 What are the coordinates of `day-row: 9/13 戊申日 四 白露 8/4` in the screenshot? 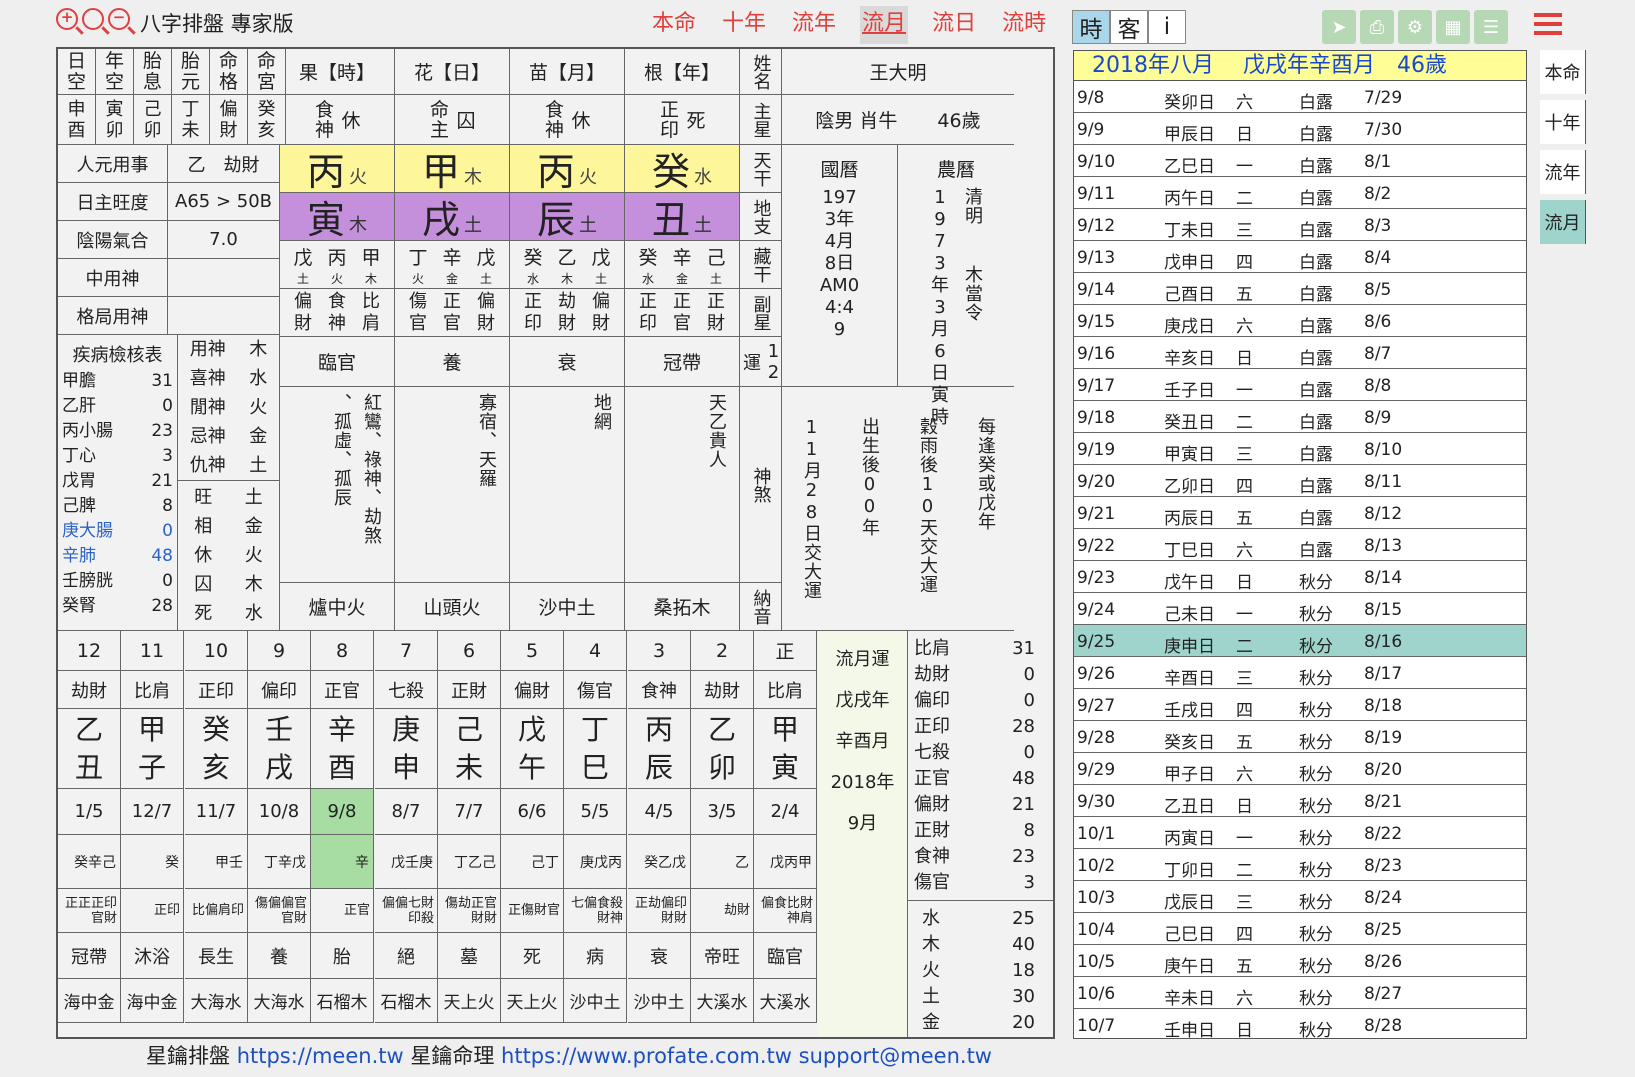 It's located at (1300, 257).